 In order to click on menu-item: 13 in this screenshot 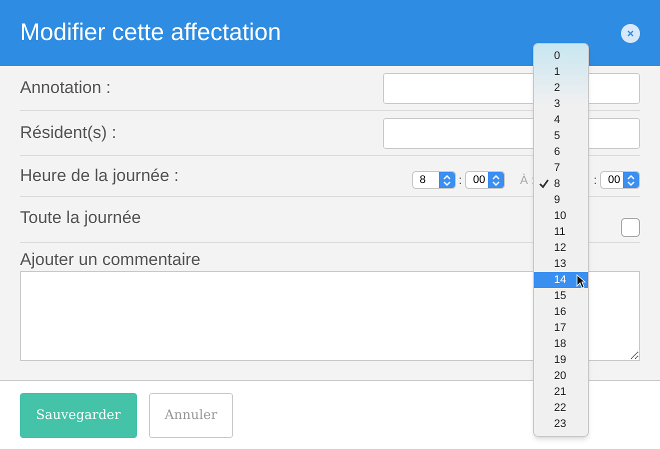, I will do `click(561, 264)`.